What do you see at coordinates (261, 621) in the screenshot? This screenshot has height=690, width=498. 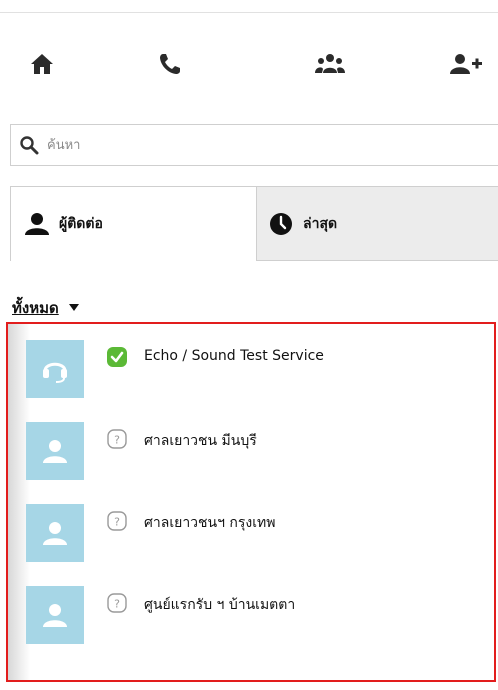 I see `list-item: ? ศูนย์แรกรับ ฯ บ้านเมตตา` at bounding box center [261, 621].